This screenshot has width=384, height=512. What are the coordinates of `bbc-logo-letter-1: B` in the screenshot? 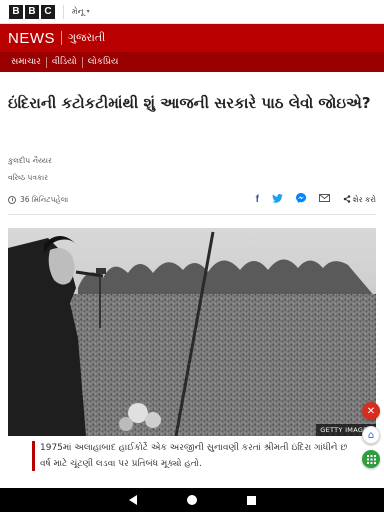 It's located at (16, 11).